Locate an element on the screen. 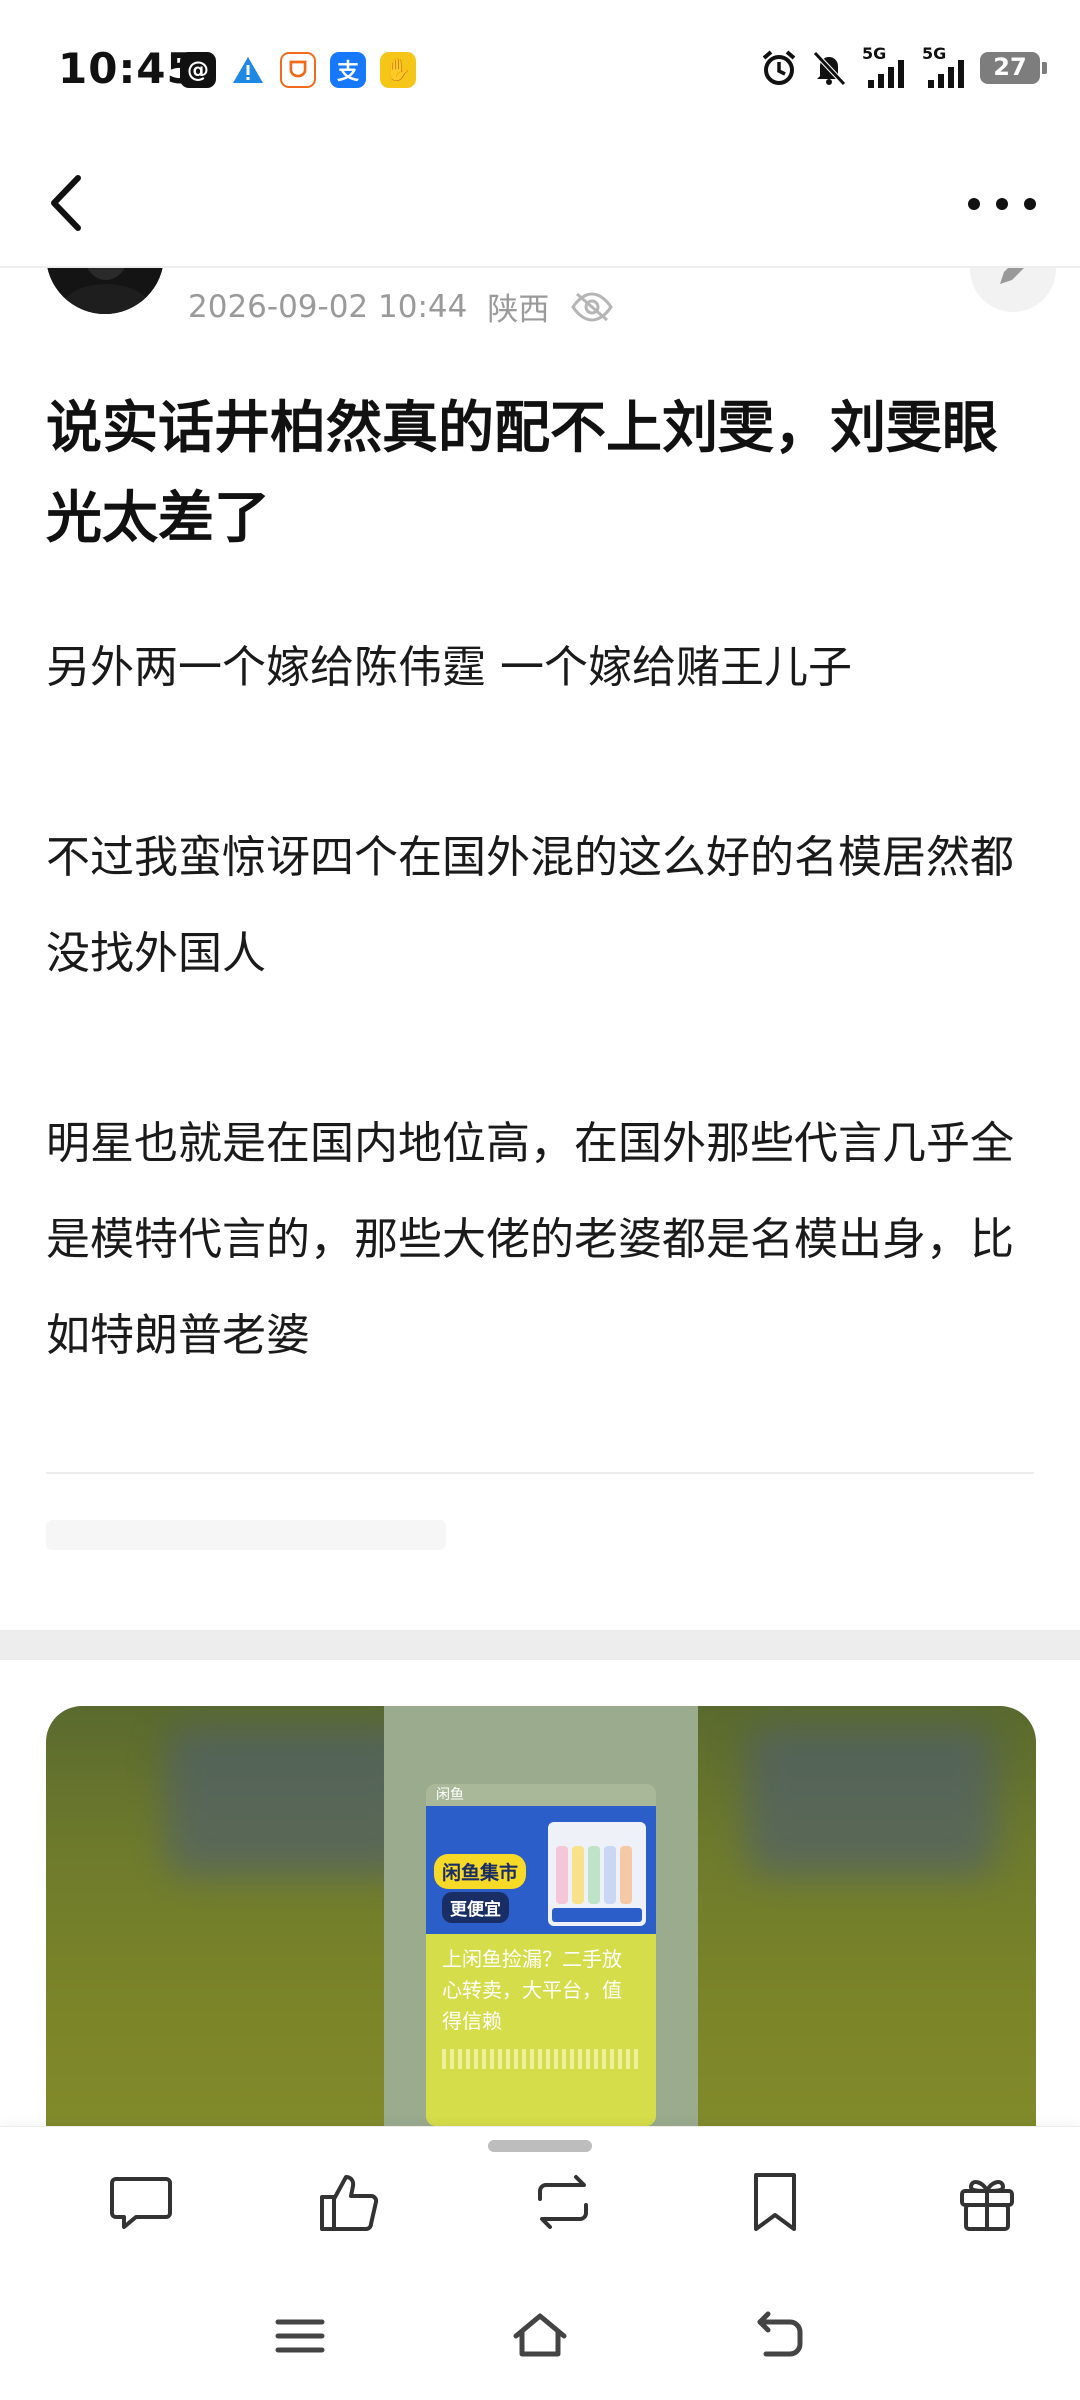 This screenshot has height=2400, width=1080. battery-level: 27 is located at coordinates (1010, 67).